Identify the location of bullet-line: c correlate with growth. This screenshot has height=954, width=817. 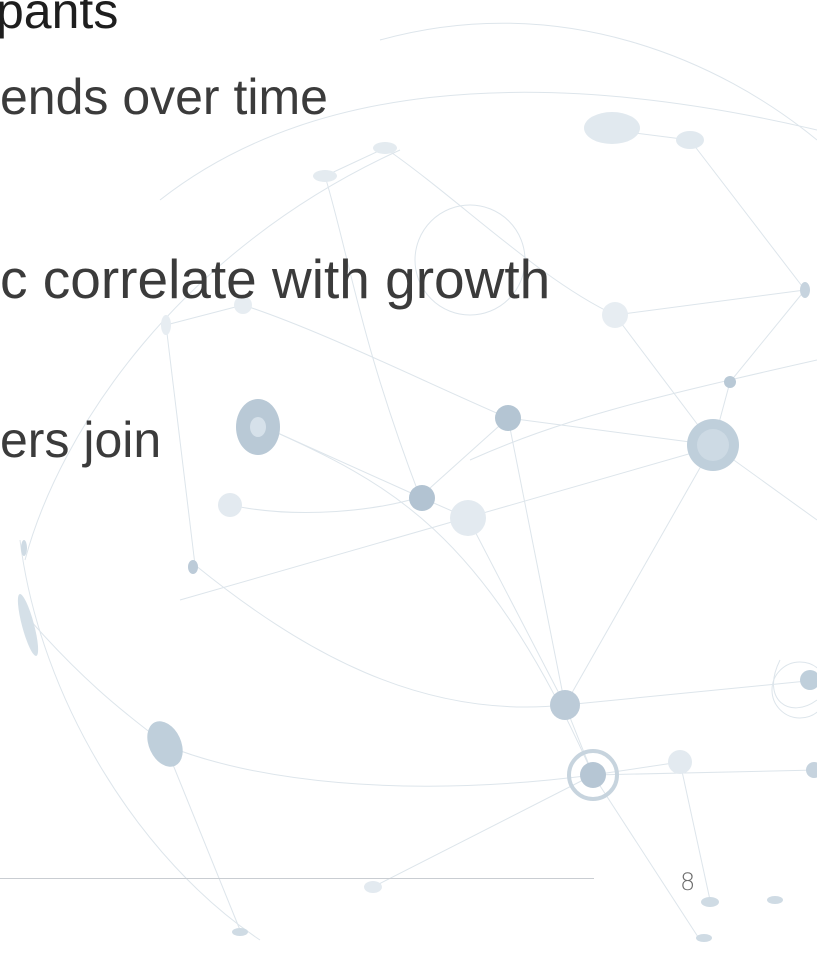
(275, 279).